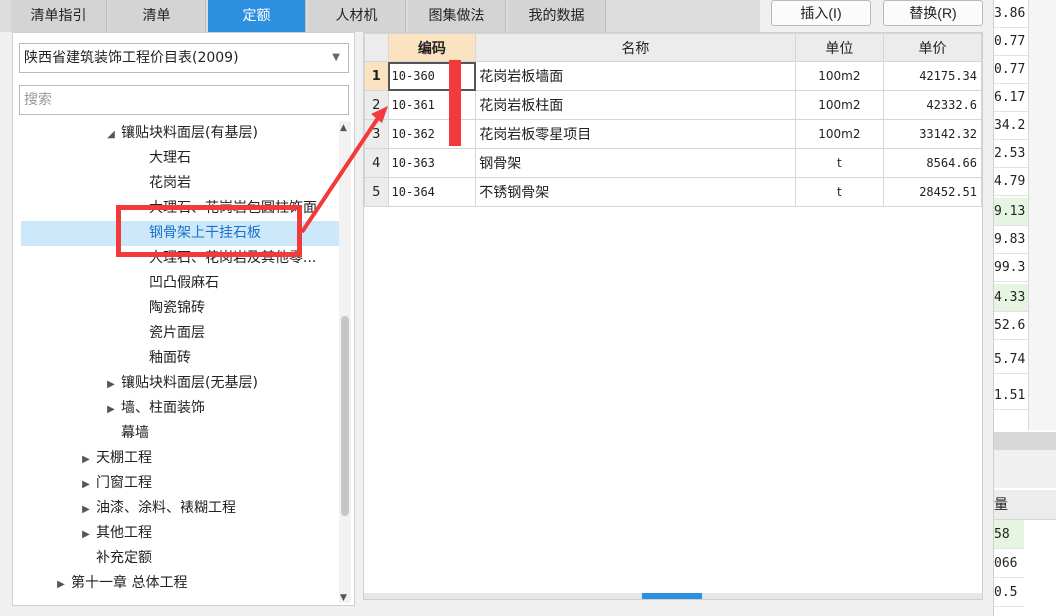  What do you see at coordinates (345, 416) in the screenshot?
I see `scroll-thumb` at bounding box center [345, 416].